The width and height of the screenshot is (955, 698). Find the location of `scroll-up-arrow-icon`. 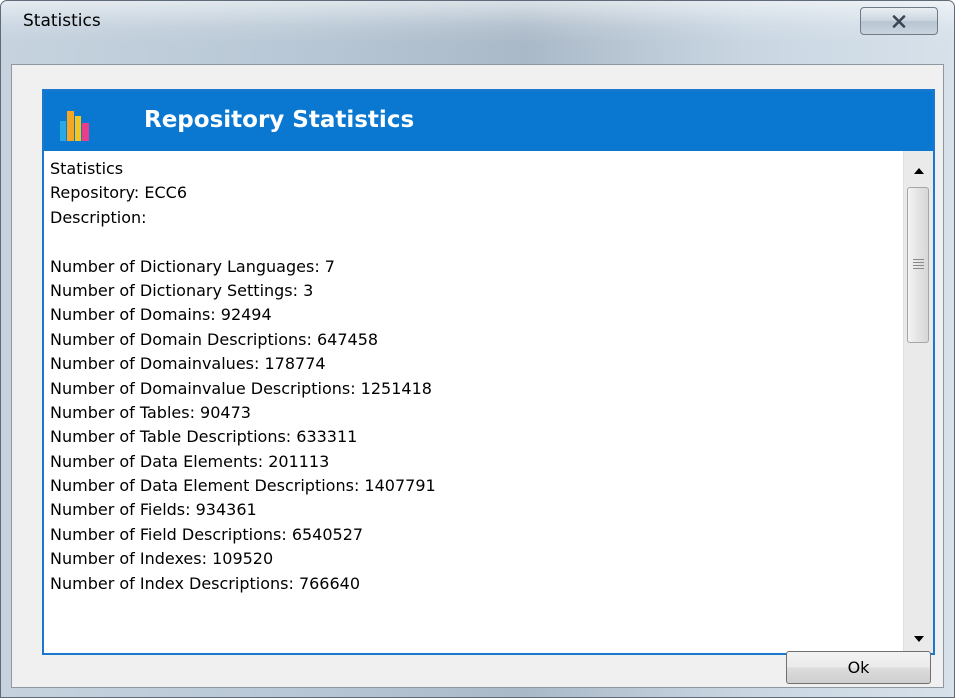

scroll-up-arrow-icon is located at coordinates (918, 168).